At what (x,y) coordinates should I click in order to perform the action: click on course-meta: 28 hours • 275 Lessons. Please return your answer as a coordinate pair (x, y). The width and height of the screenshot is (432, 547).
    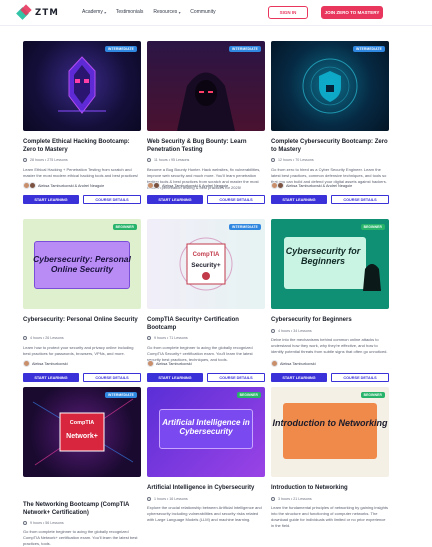
    Looking at the image, I should click on (82, 160).